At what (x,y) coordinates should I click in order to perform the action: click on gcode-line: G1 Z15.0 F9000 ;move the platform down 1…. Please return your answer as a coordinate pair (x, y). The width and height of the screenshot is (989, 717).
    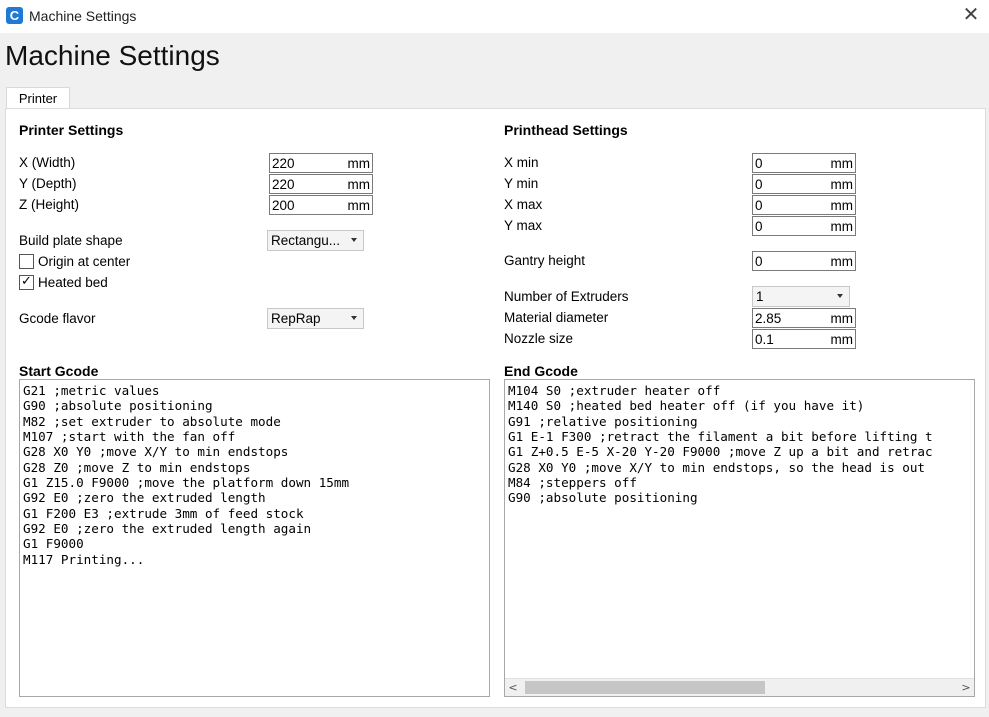
    Looking at the image, I should click on (186, 482).